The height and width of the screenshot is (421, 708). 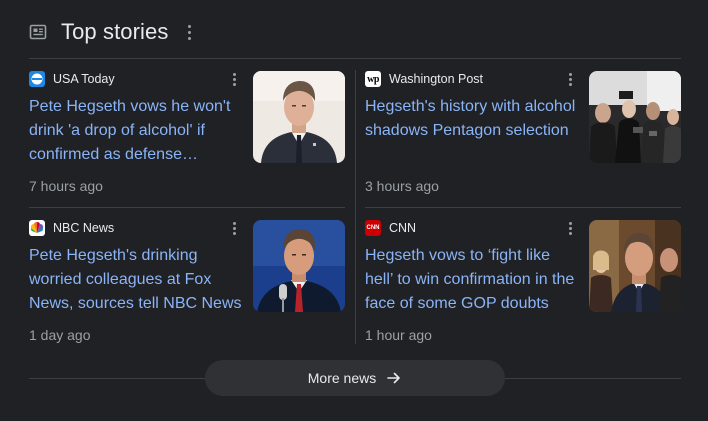 I want to click on story-time: 3 hours ago, so click(x=402, y=186).